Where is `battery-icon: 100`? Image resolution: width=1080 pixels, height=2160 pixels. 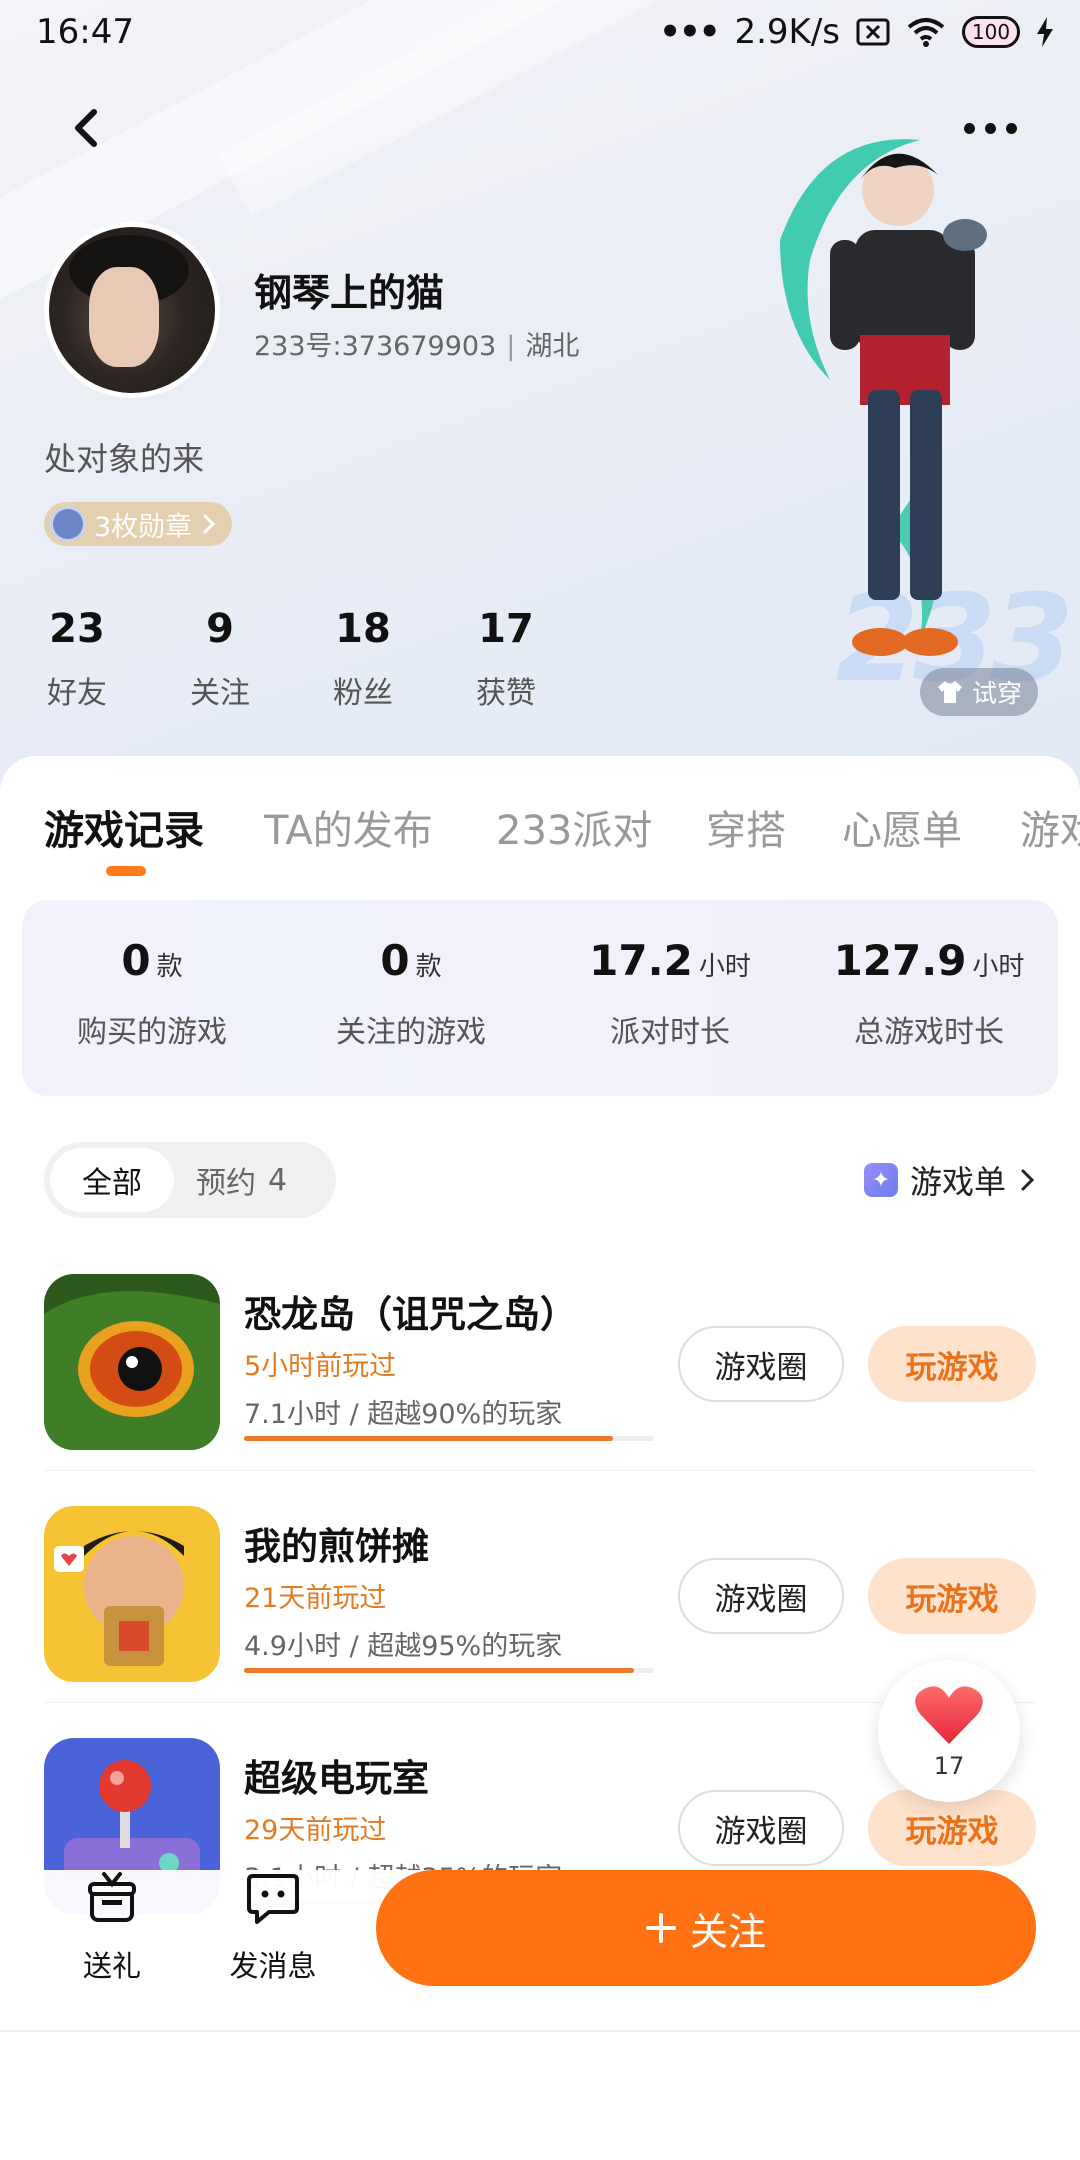
battery-icon: 100 is located at coordinates (991, 32).